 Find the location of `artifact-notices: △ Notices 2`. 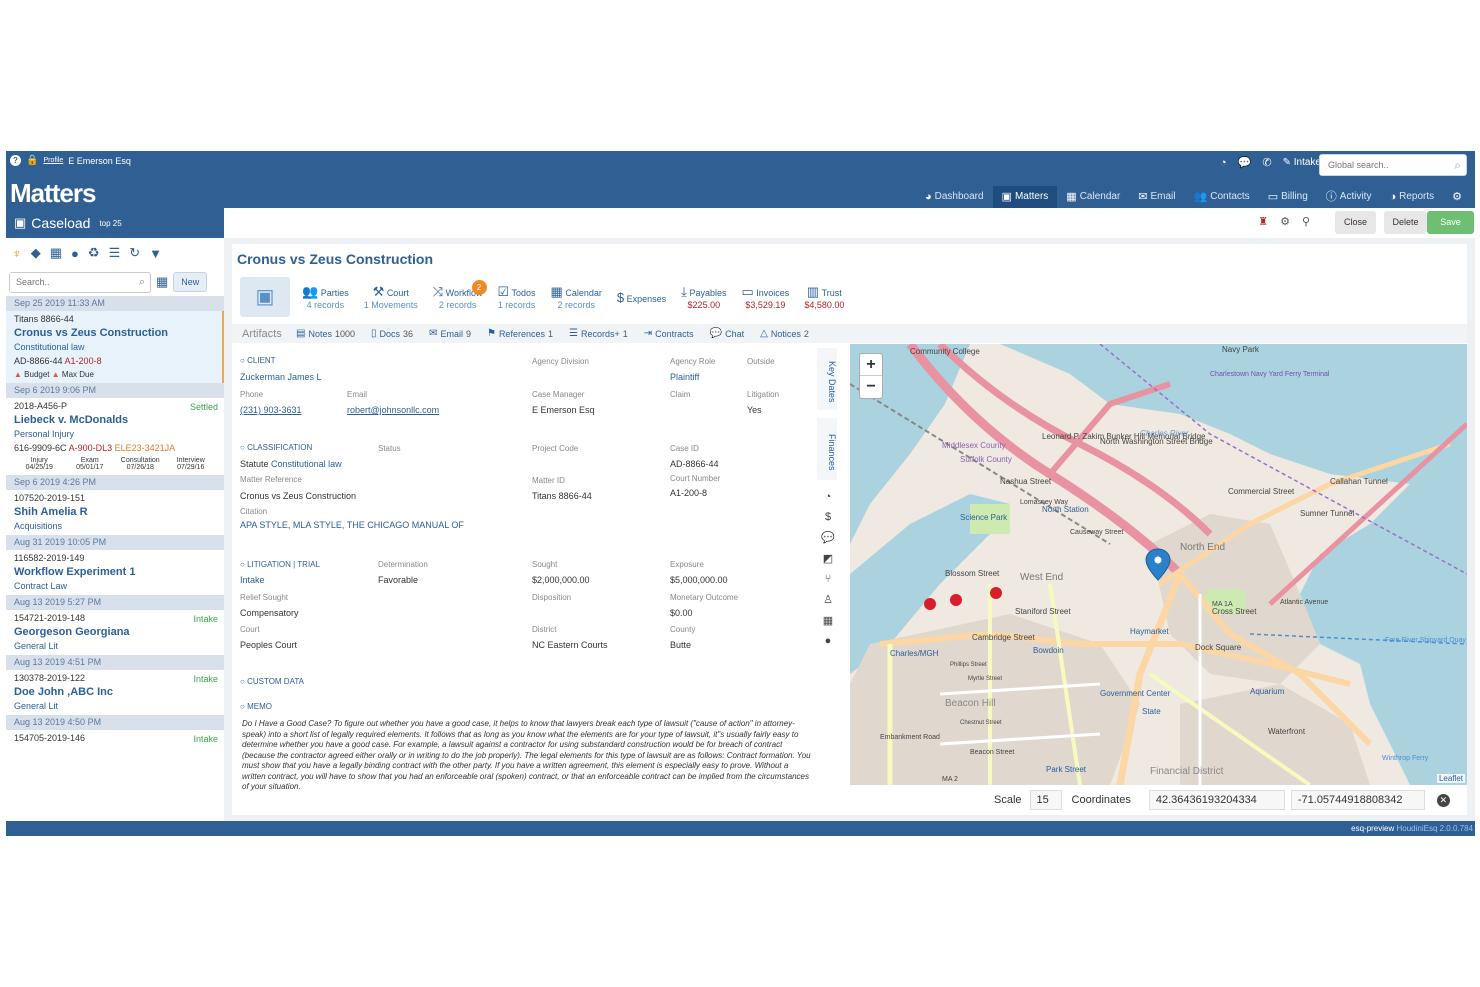

artifact-notices: △ Notices 2 is located at coordinates (784, 333).